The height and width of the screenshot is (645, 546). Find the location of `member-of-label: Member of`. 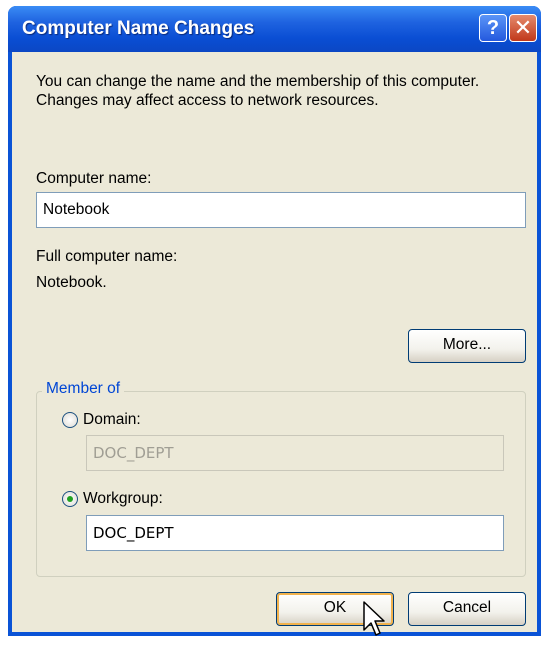

member-of-label: Member of is located at coordinates (83, 389).